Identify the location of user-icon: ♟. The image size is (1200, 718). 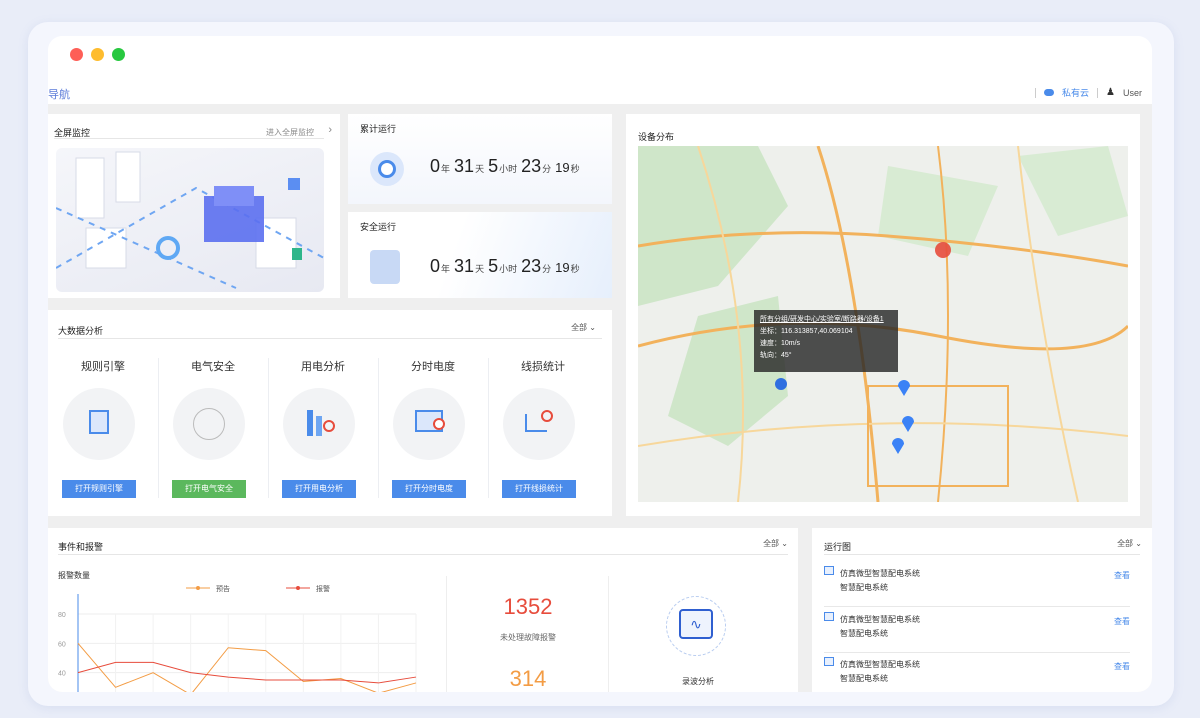
(1110, 92).